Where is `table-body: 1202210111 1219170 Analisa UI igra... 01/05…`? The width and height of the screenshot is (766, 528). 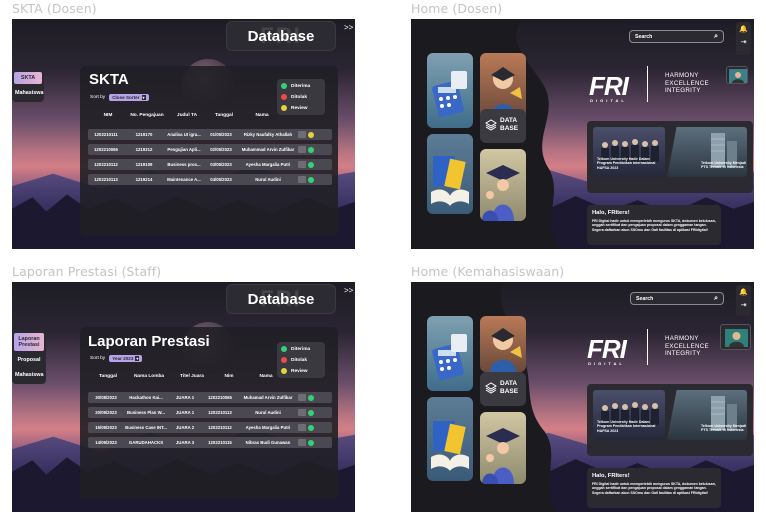 table-body: 1202210111 1219170 Analisa UI igra... 01/05… is located at coordinates (210, 157).